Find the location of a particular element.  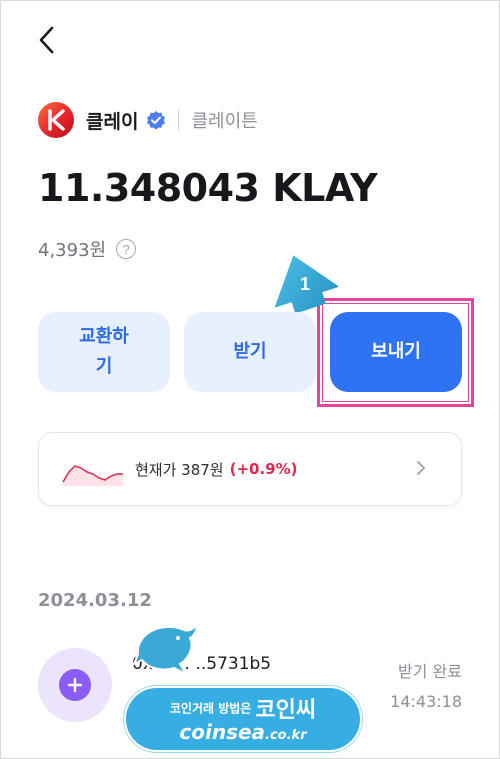

step-number: 1 is located at coordinates (305, 284).